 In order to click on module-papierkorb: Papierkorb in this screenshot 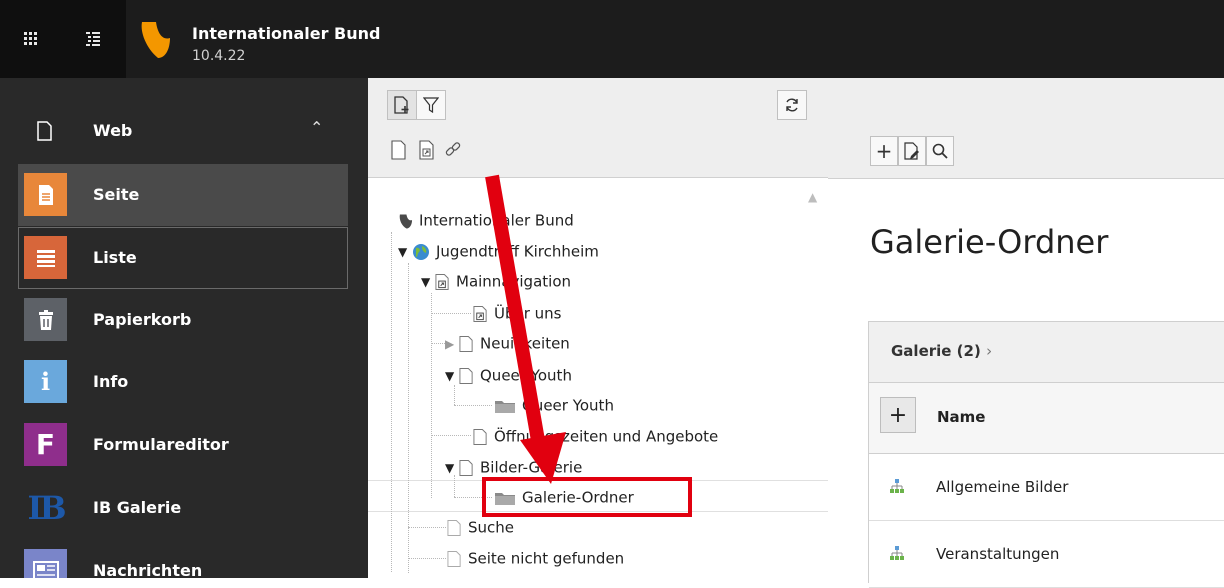, I will do `click(184, 320)`.